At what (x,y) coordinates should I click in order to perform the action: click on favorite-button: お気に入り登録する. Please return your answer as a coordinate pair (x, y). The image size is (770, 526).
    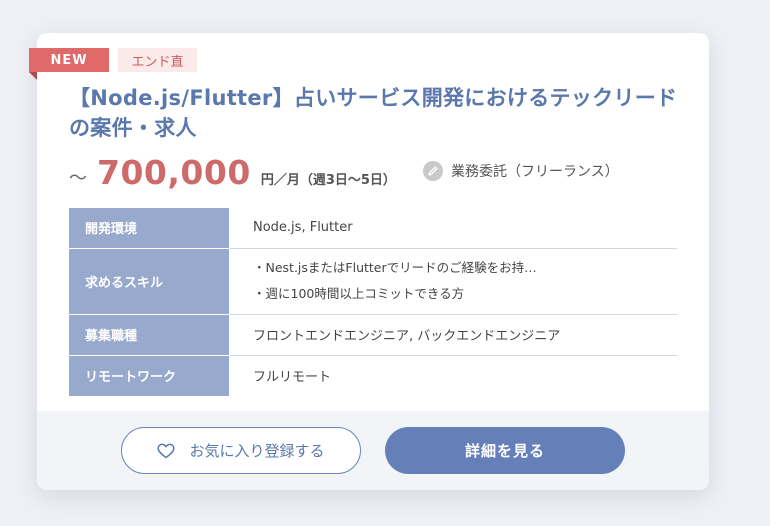
    Looking at the image, I should click on (241, 450).